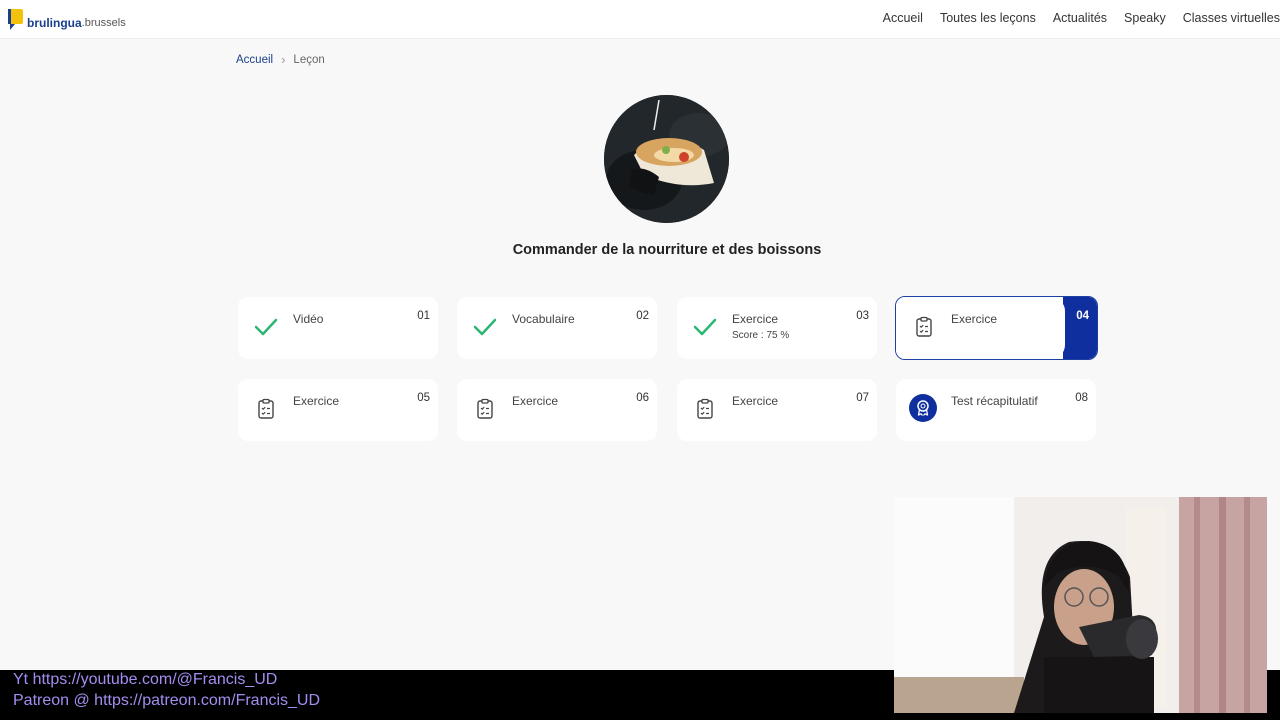 The height and width of the screenshot is (720, 1280). I want to click on lesson-step-08: Test récapitulatif 08, so click(996, 410).